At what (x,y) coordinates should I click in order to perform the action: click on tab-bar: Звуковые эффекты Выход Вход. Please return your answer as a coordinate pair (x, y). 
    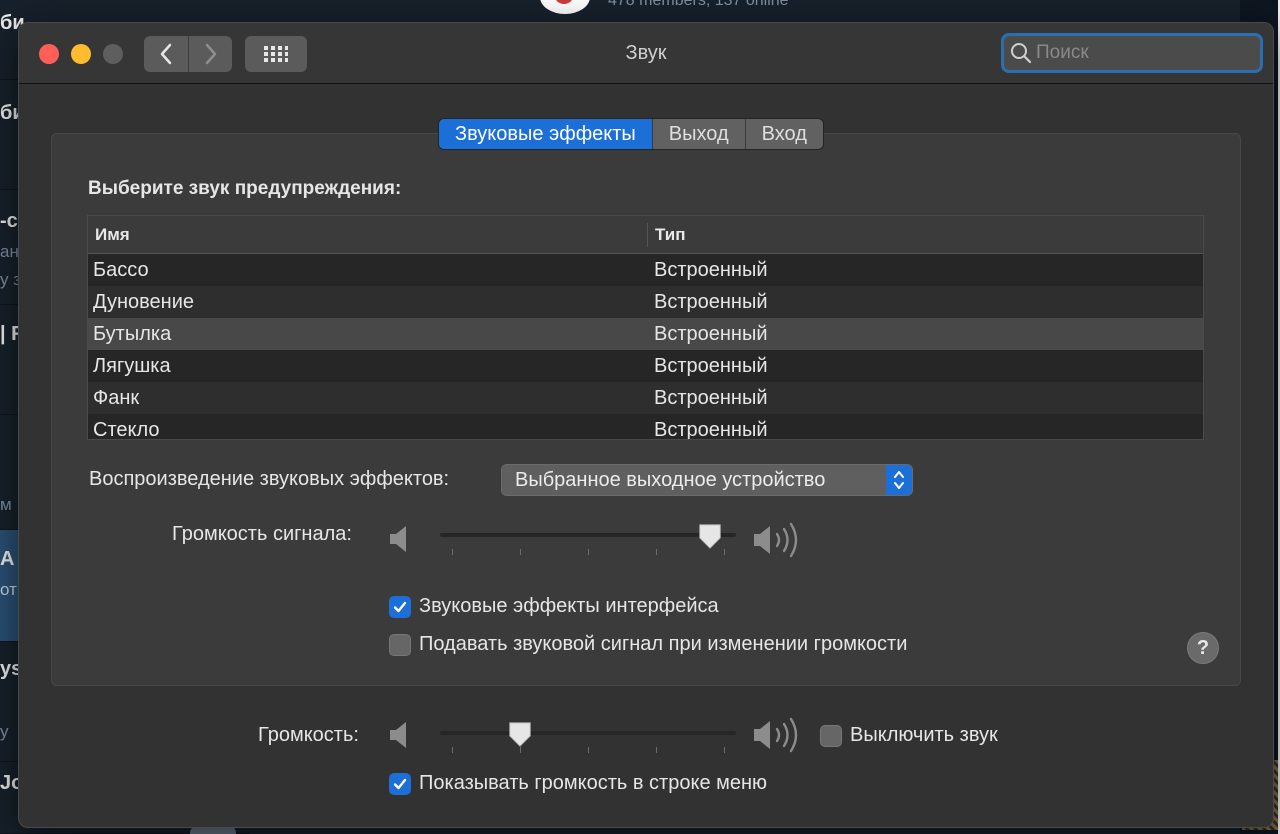
    Looking at the image, I should click on (631, 134).